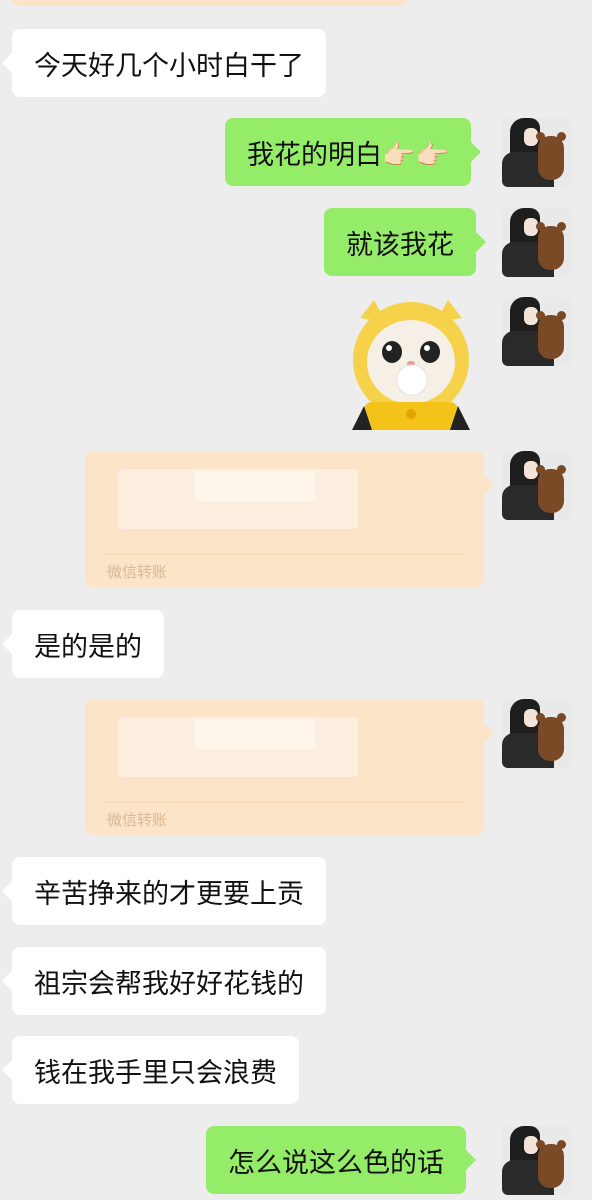  Describe the element at coordinates (336, 1163) in the screenshot. I see `message-text: 怎么说这么色的话` at that location.